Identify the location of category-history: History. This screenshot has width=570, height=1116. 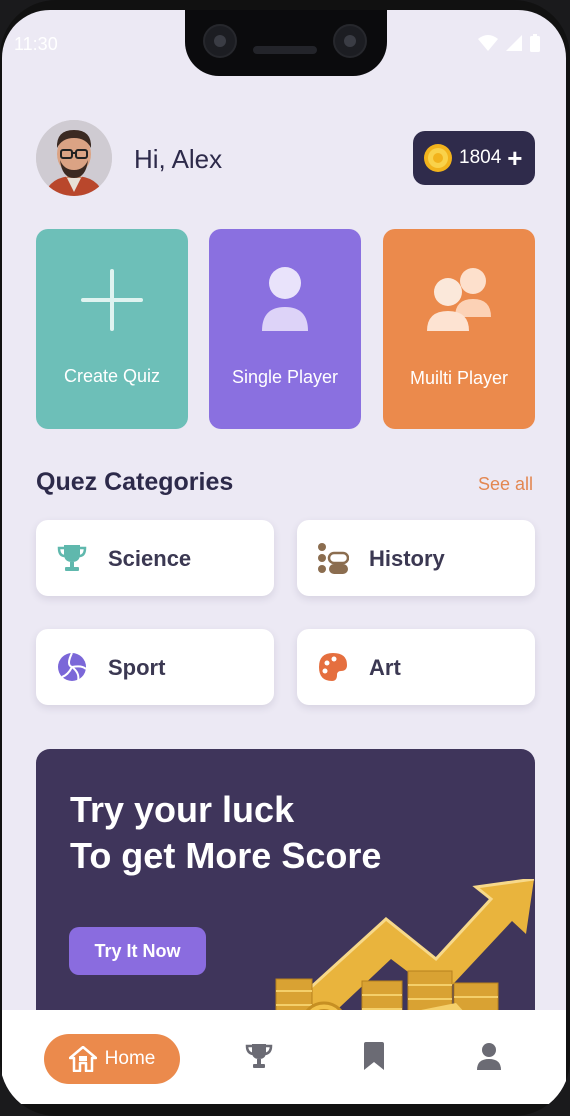
(416, 558).